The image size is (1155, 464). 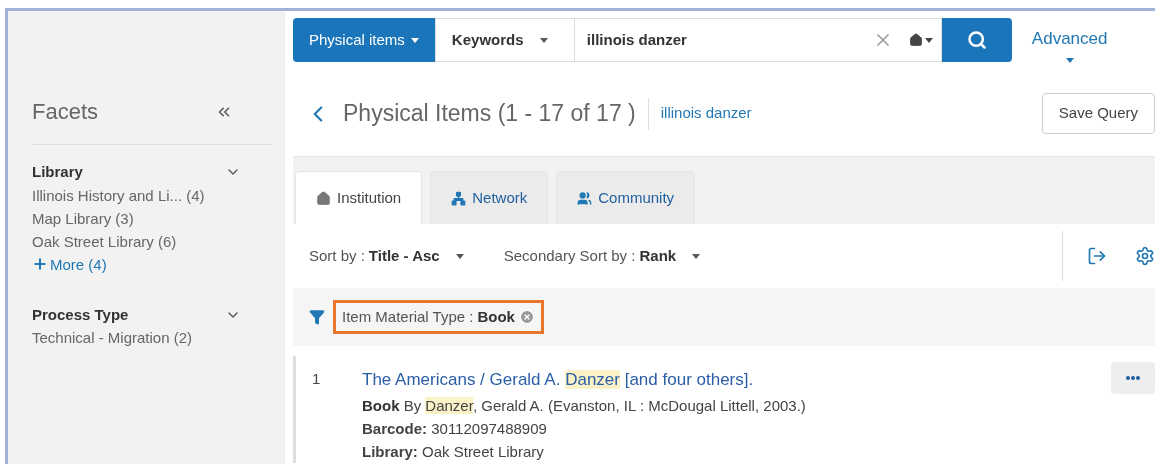 I want to click on more-actions-button, so click(x=1133, y=378).